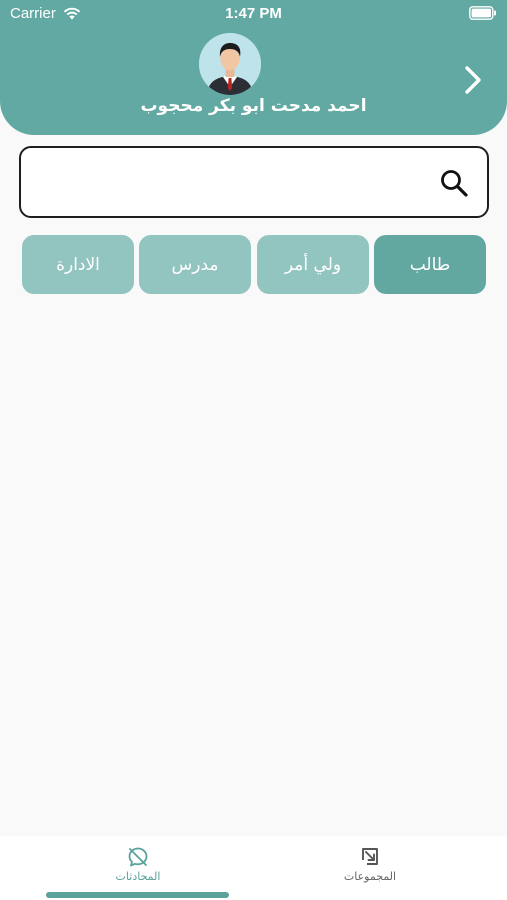 The image size is (507, 900). What do you see at coordinates (235, 182) in the screenshot?
I see `search-input` at bounding box center [235, 182].